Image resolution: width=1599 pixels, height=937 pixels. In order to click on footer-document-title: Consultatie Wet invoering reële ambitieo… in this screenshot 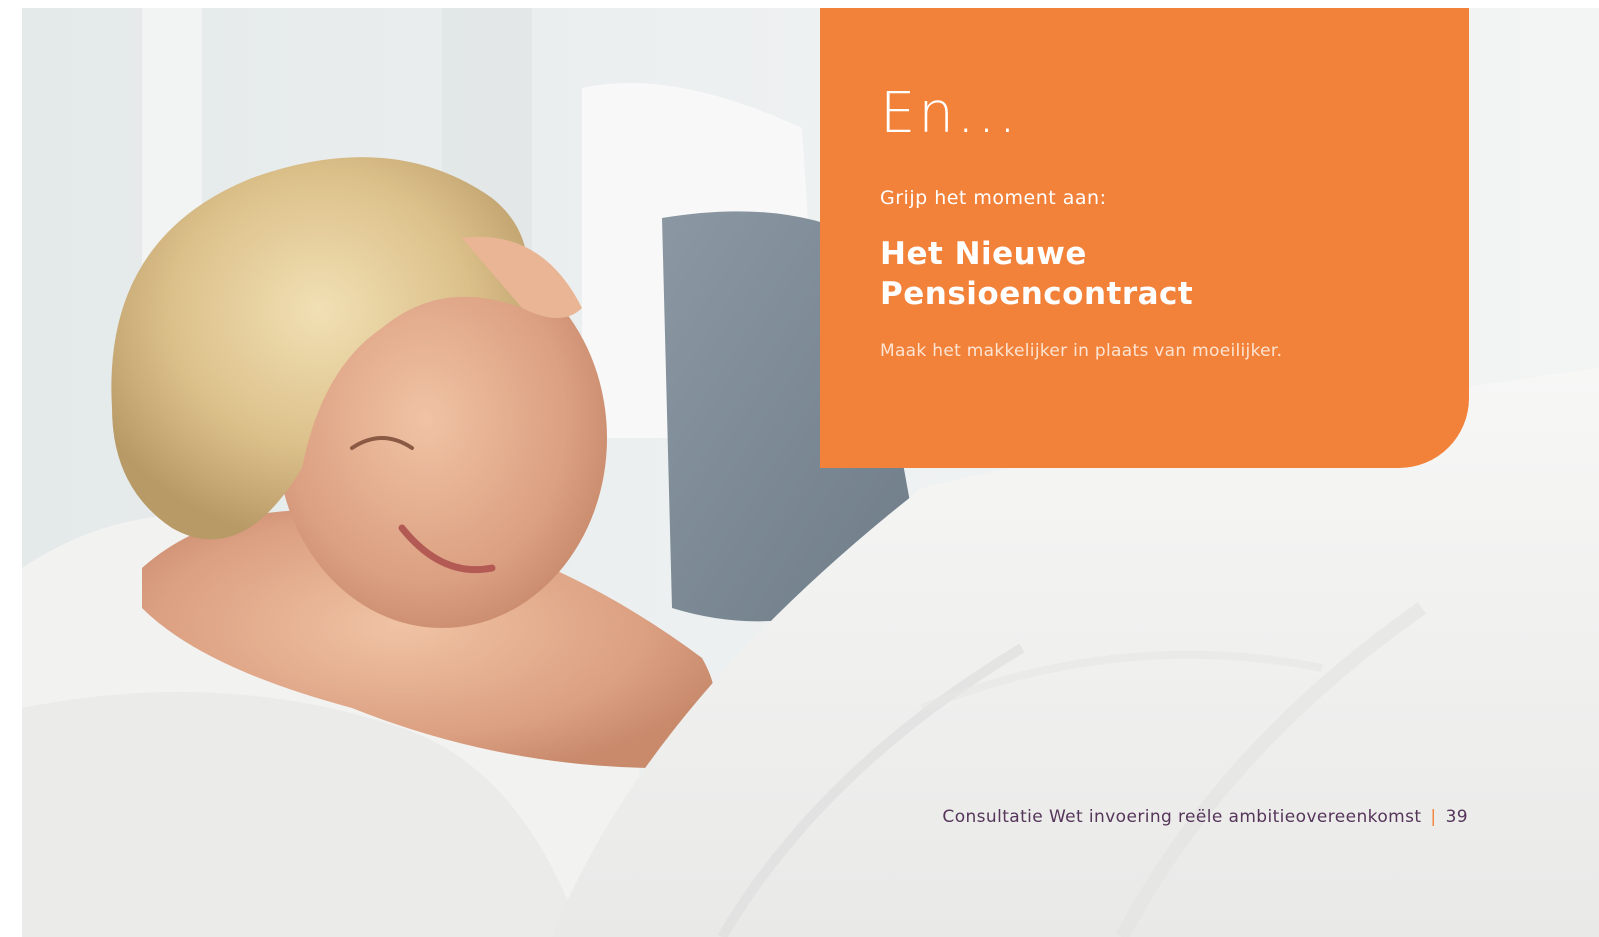, I will do `click(1182, 817)`.